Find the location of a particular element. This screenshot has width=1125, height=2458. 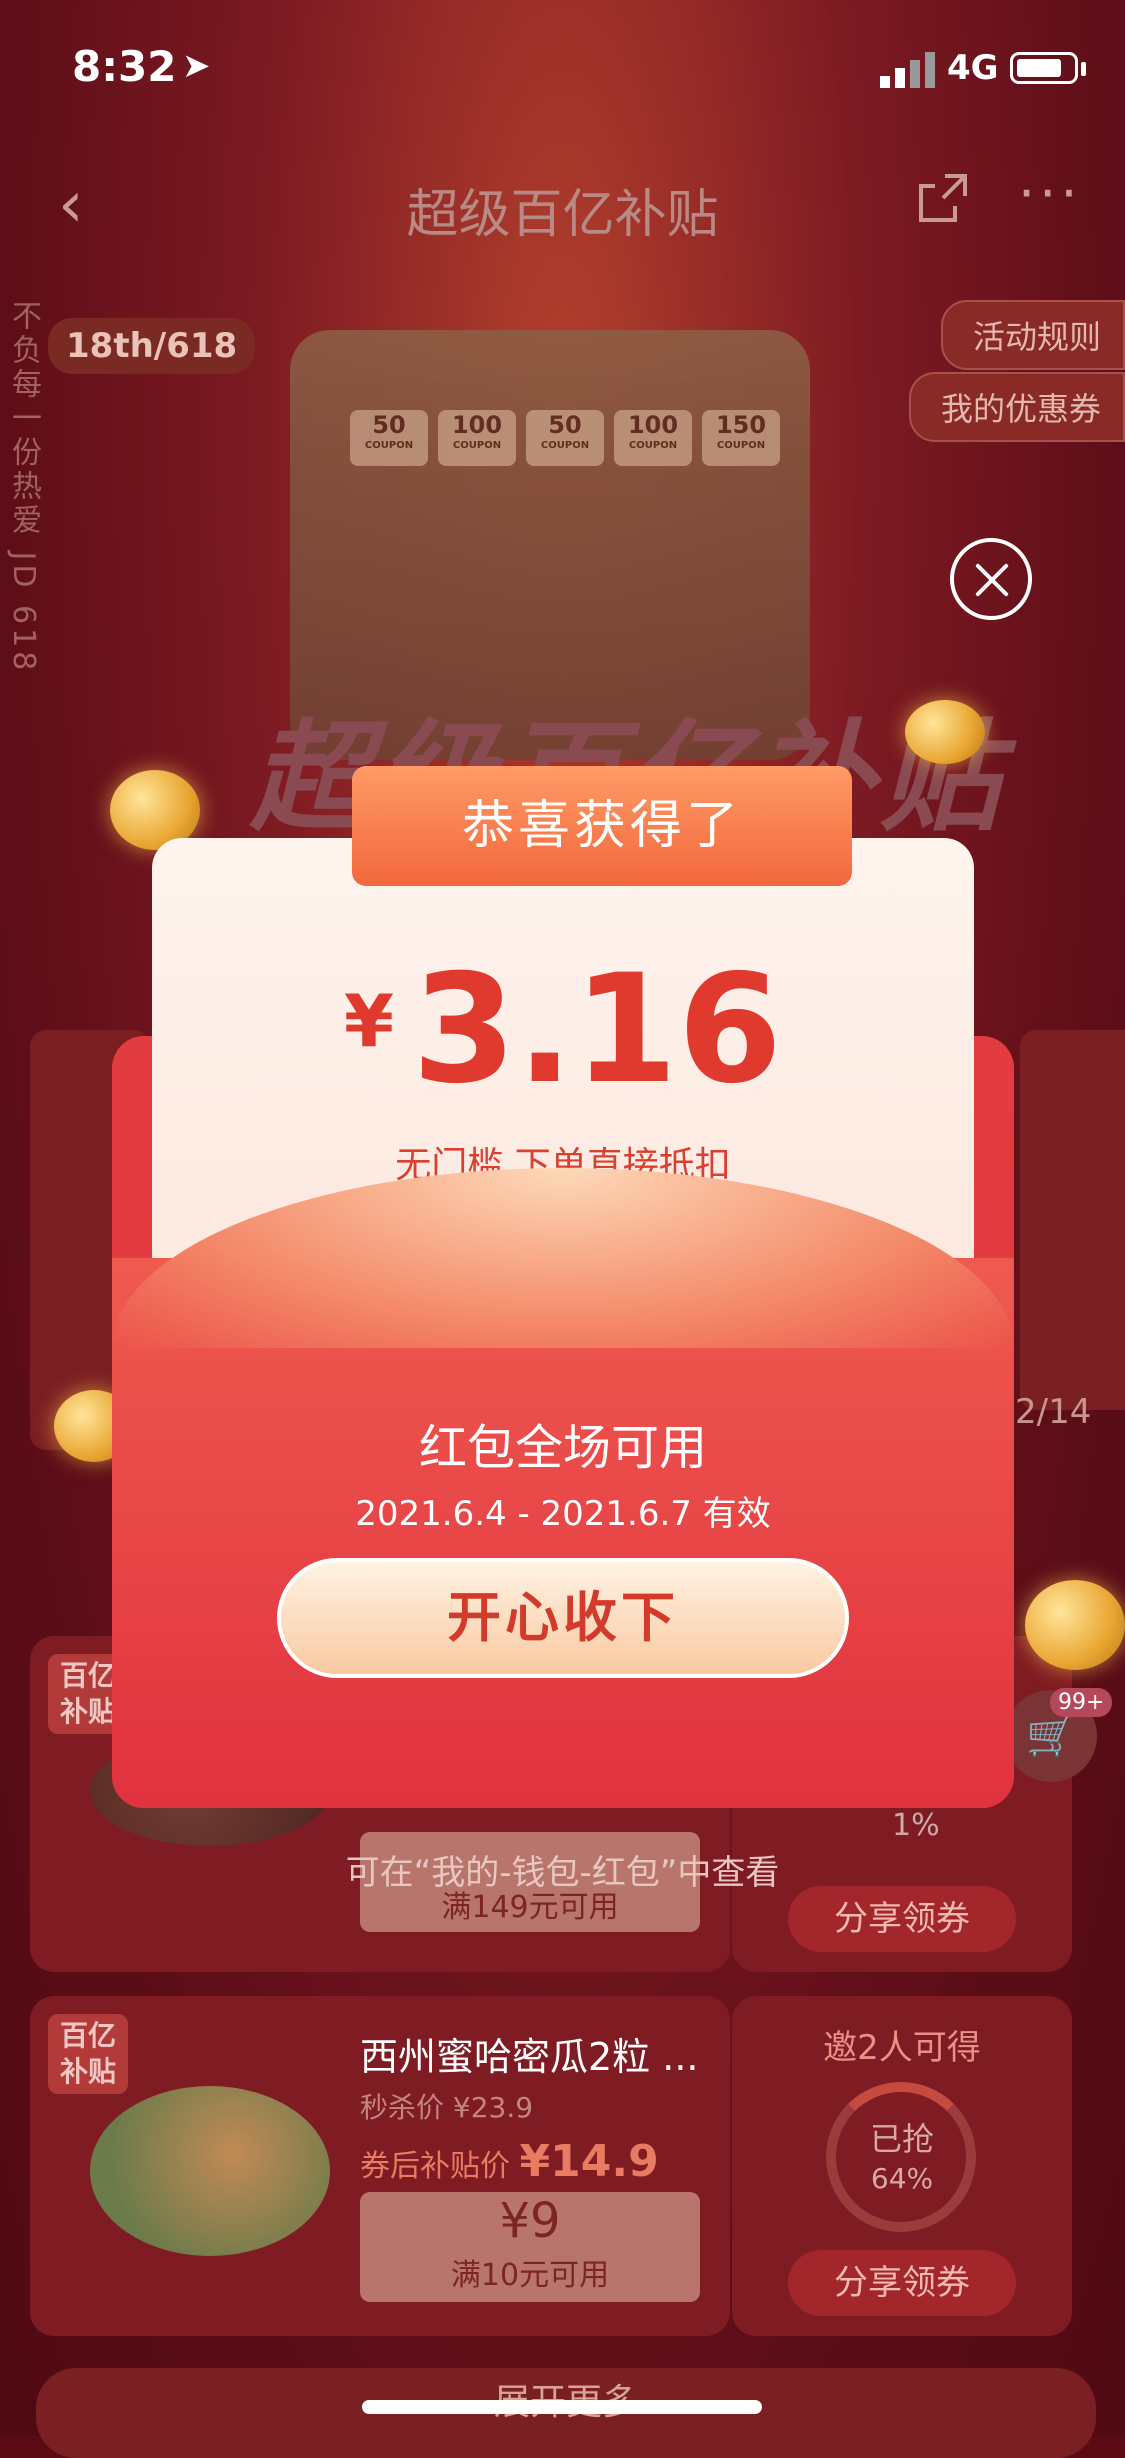

status-time: 8:32 is located at coordinates (124, 66).